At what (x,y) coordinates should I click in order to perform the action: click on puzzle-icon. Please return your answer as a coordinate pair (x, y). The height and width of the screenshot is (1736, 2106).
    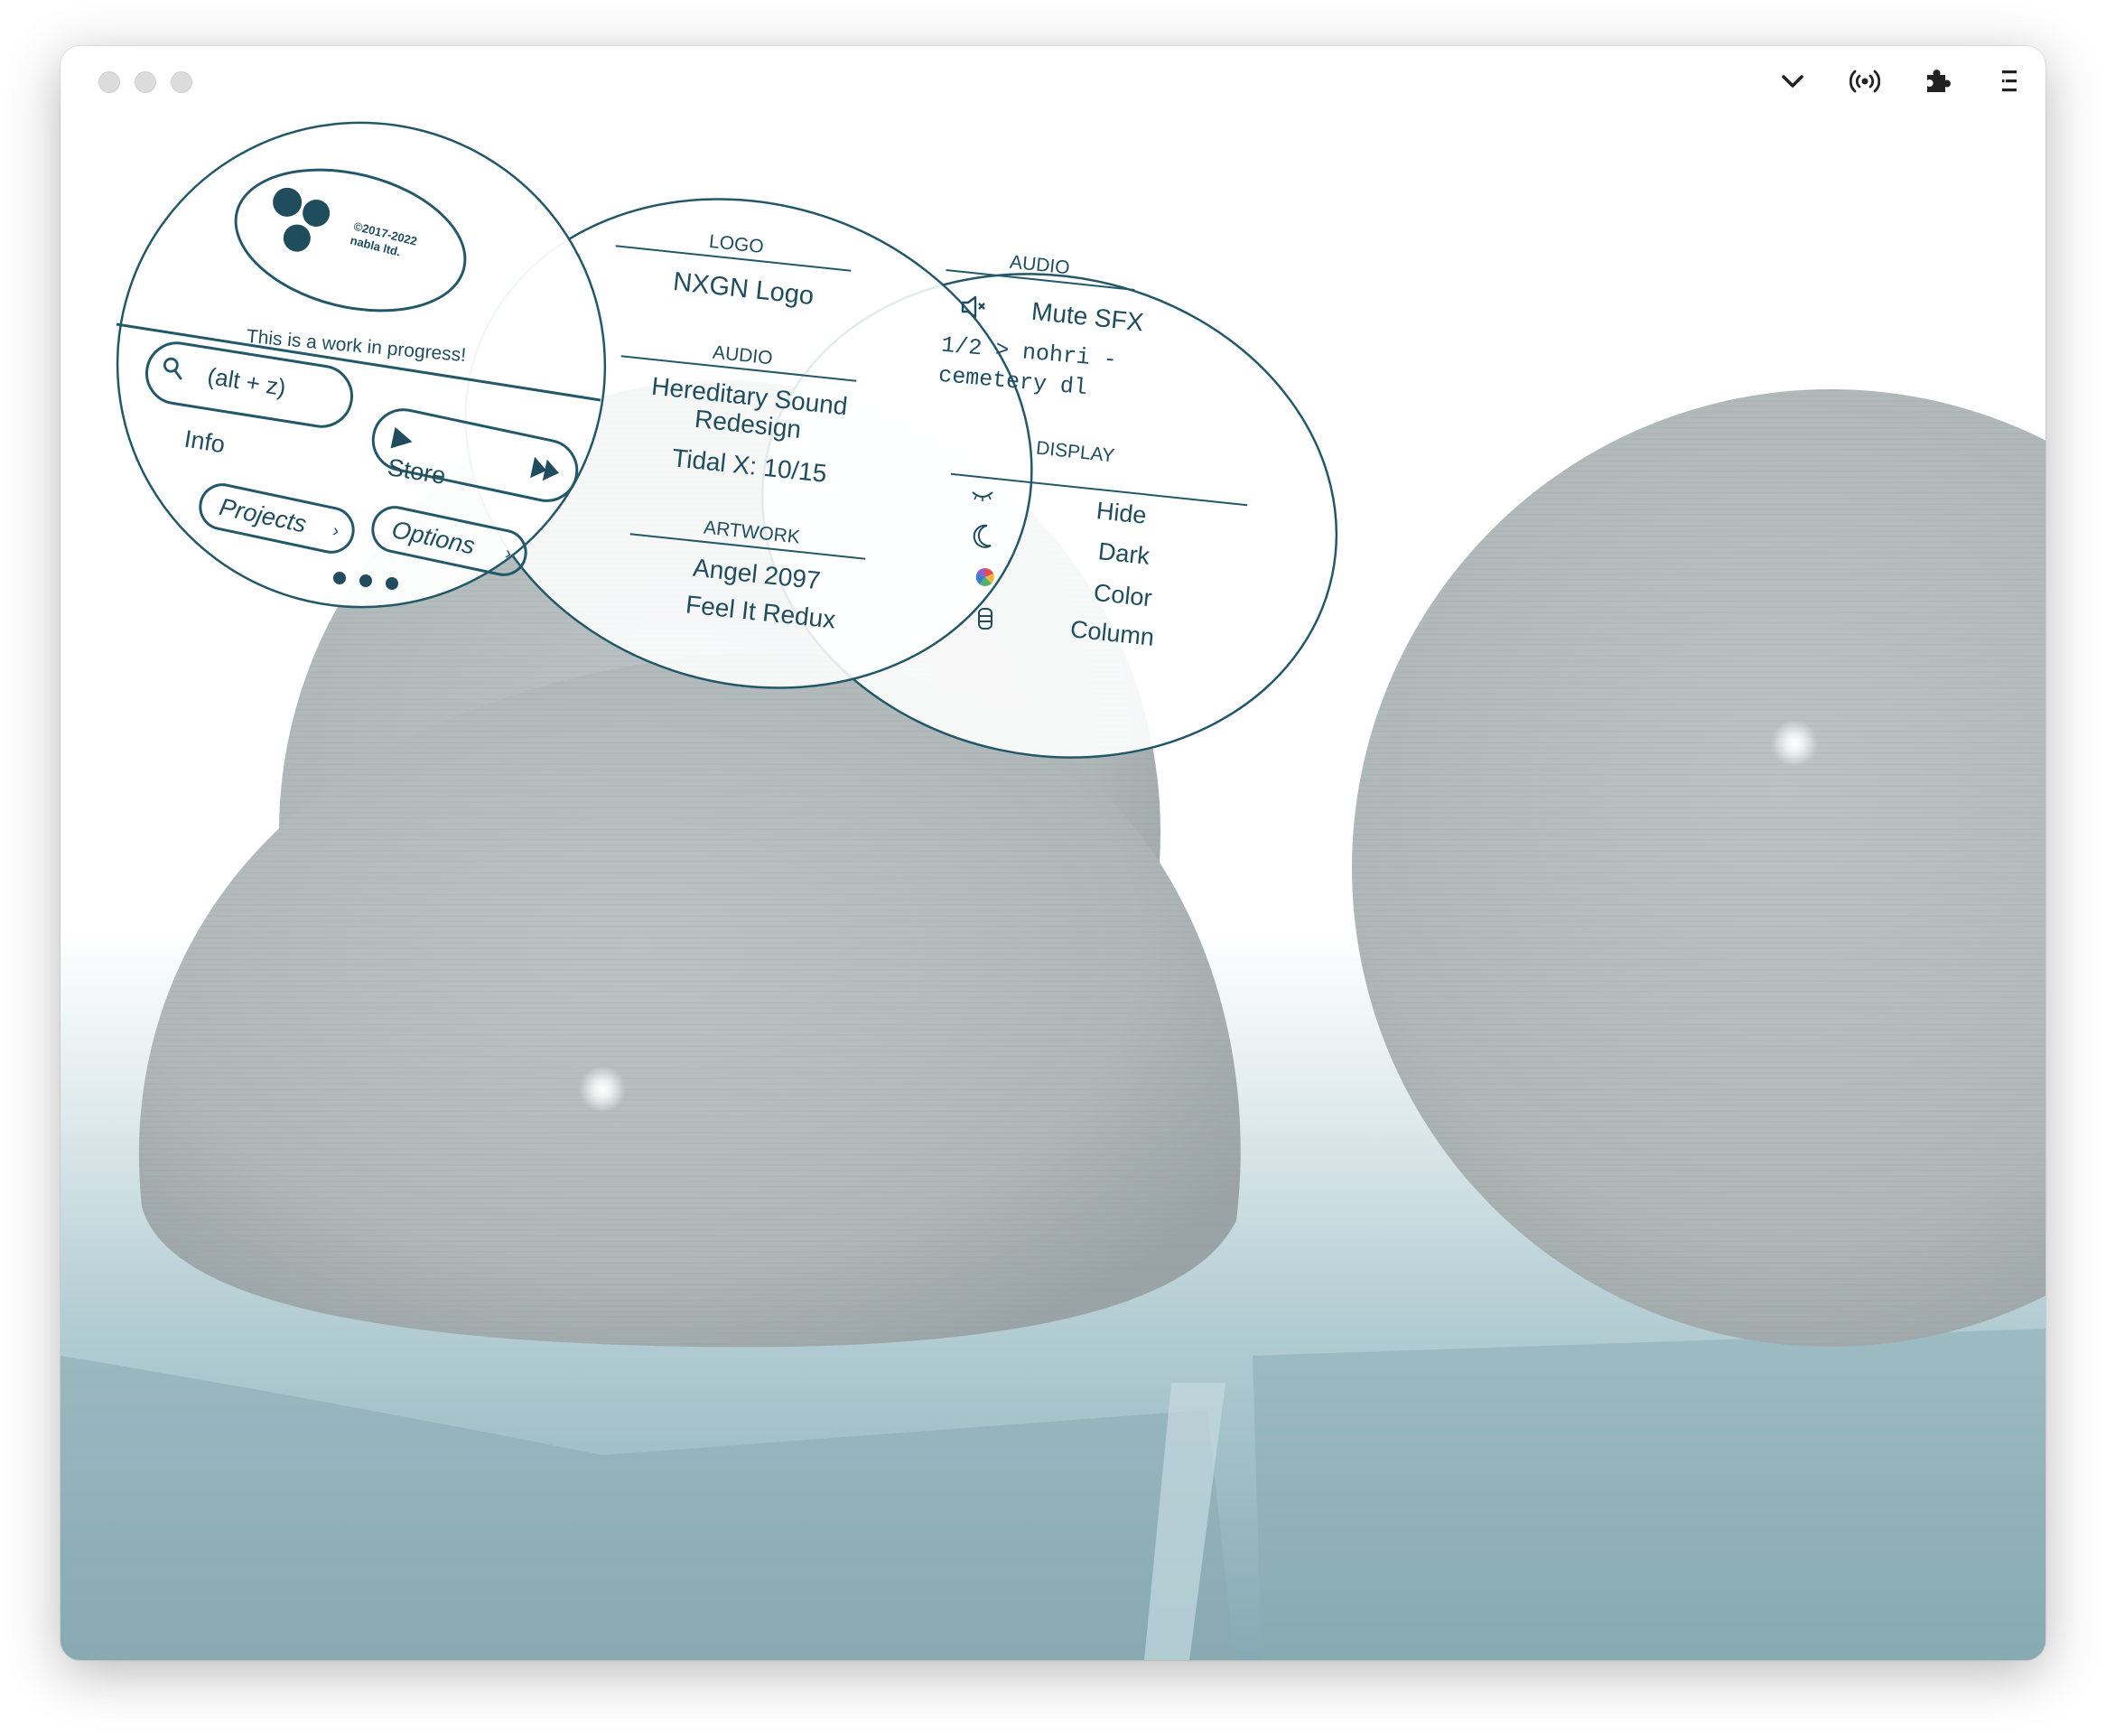
    Looking at the image, I should click on (1937, 81).